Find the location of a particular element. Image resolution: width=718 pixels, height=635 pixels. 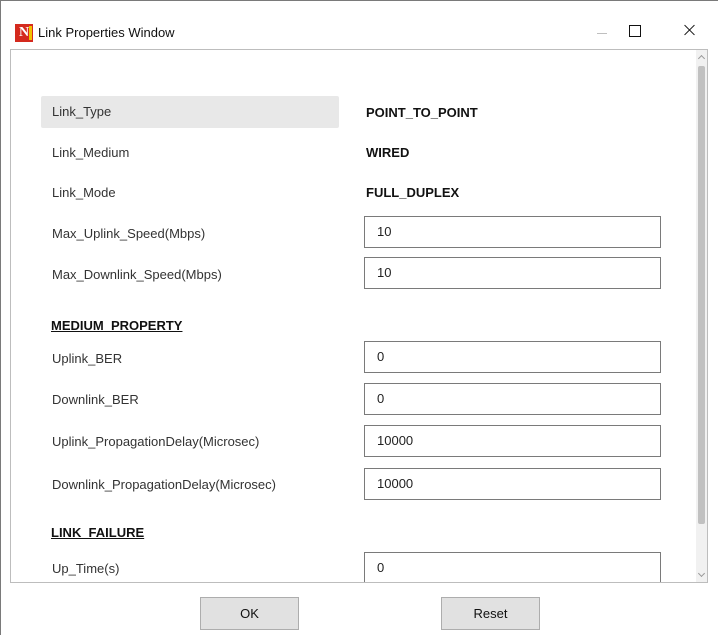

max-downlink-speed-input: 10 is located at coordinates (512, 273).